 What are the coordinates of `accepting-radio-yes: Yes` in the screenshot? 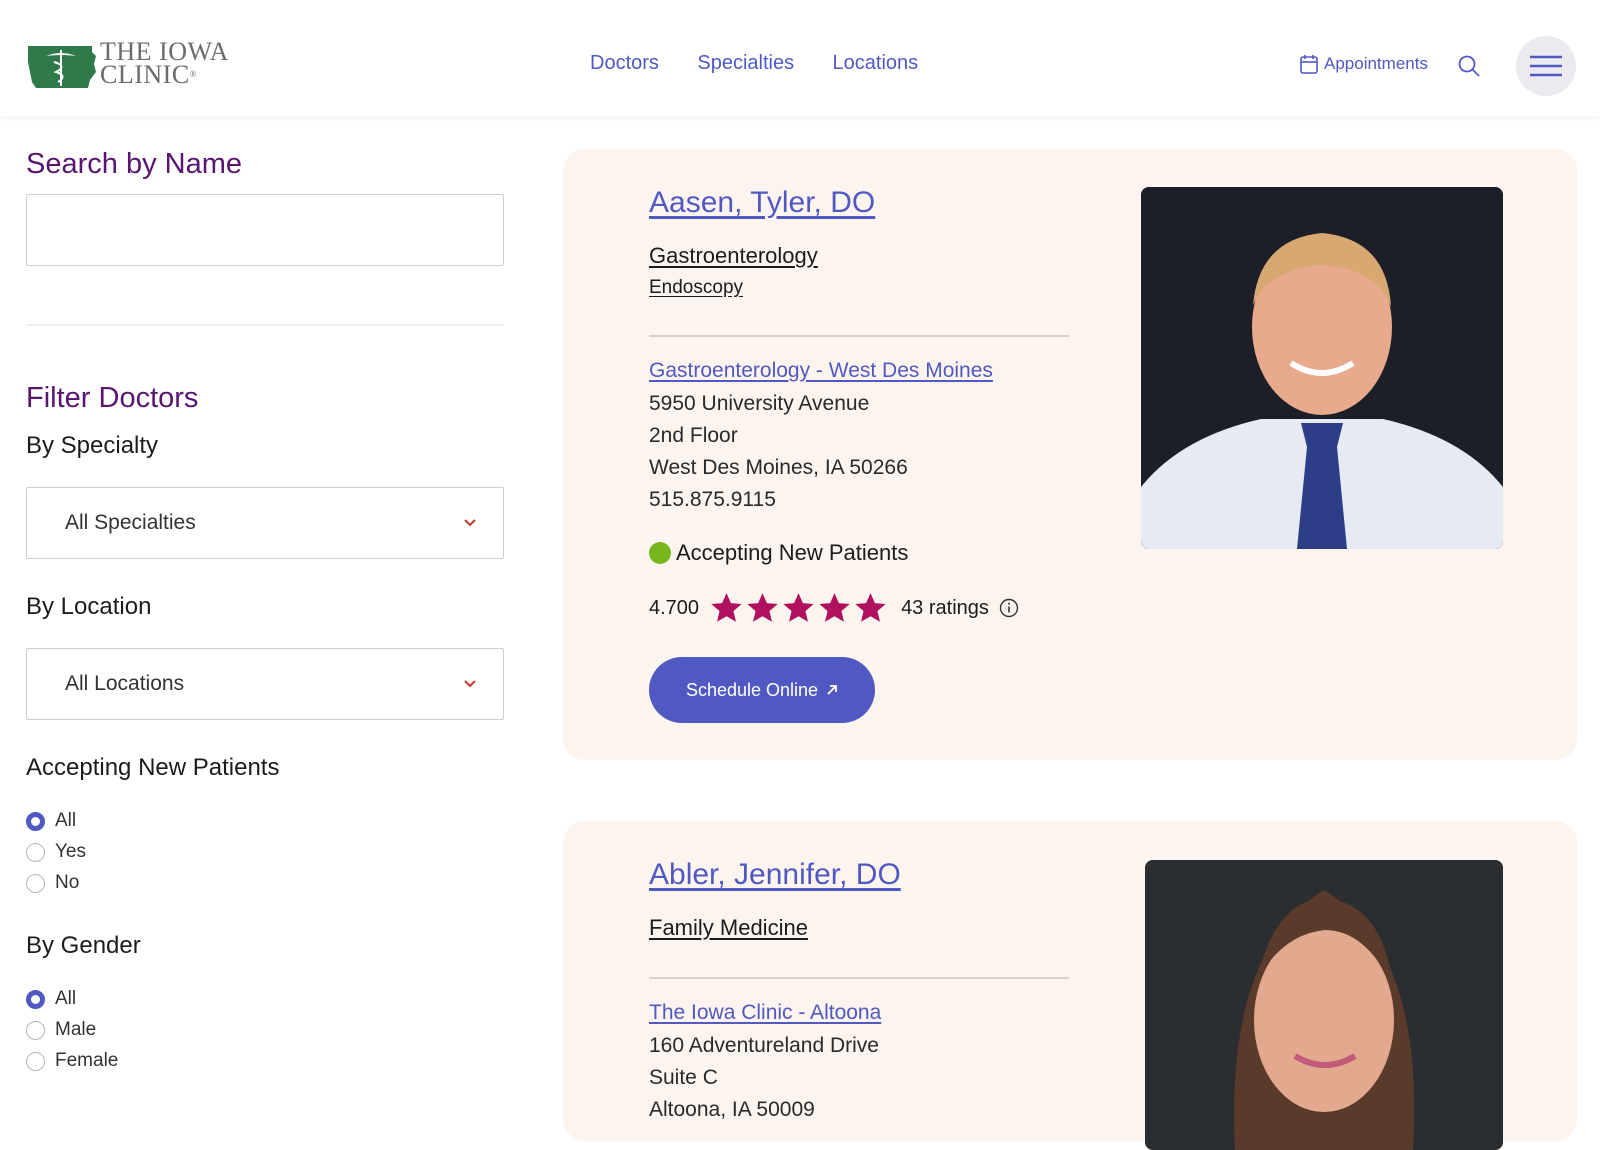 It's located at (56, 852).